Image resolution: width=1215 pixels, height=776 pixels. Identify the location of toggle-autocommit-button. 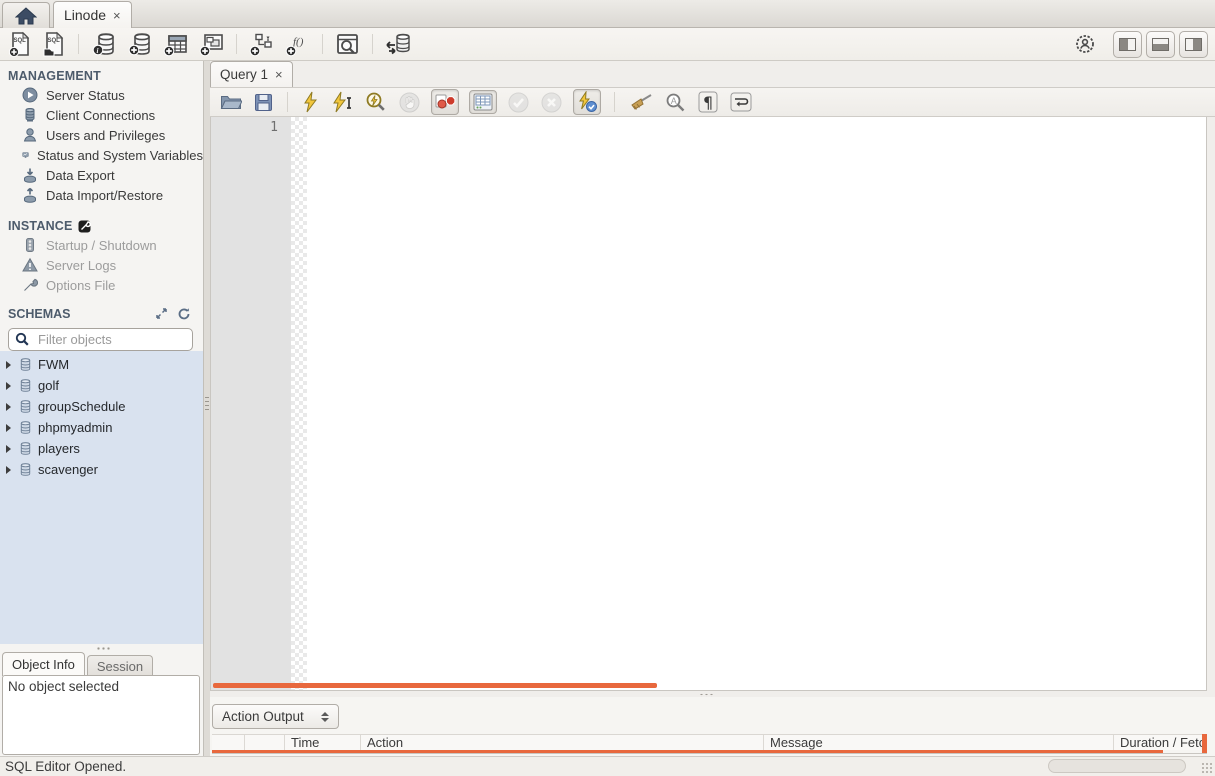
(587, 102).